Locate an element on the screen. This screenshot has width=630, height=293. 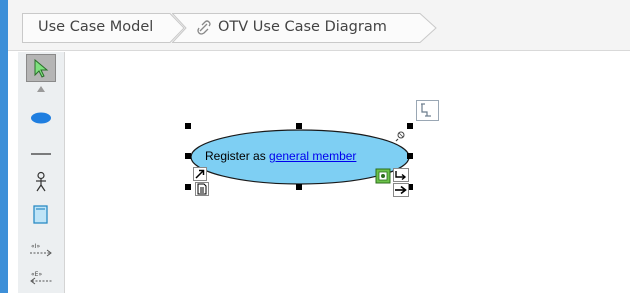
transition-arrow-icon is located at coordinates (401, 190).